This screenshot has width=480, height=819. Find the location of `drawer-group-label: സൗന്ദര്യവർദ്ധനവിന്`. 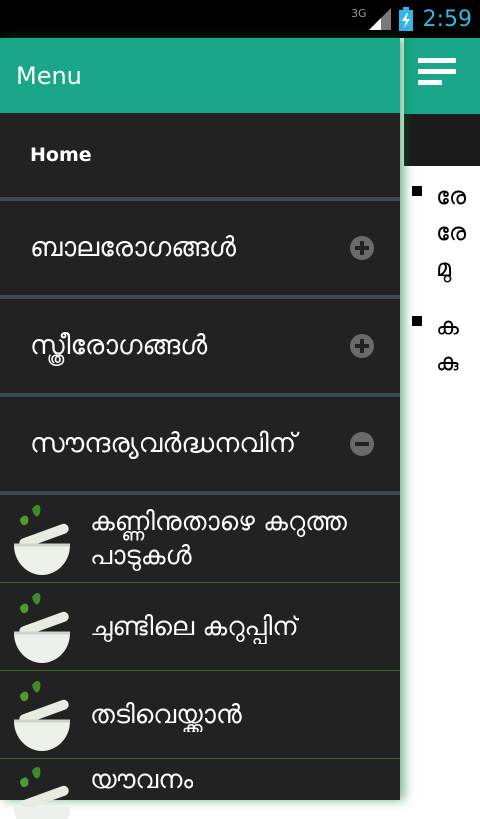

drawer-group-label: സൗന്ദര്യവർദ്ധനവിന് is located at coordinates (163, 443).